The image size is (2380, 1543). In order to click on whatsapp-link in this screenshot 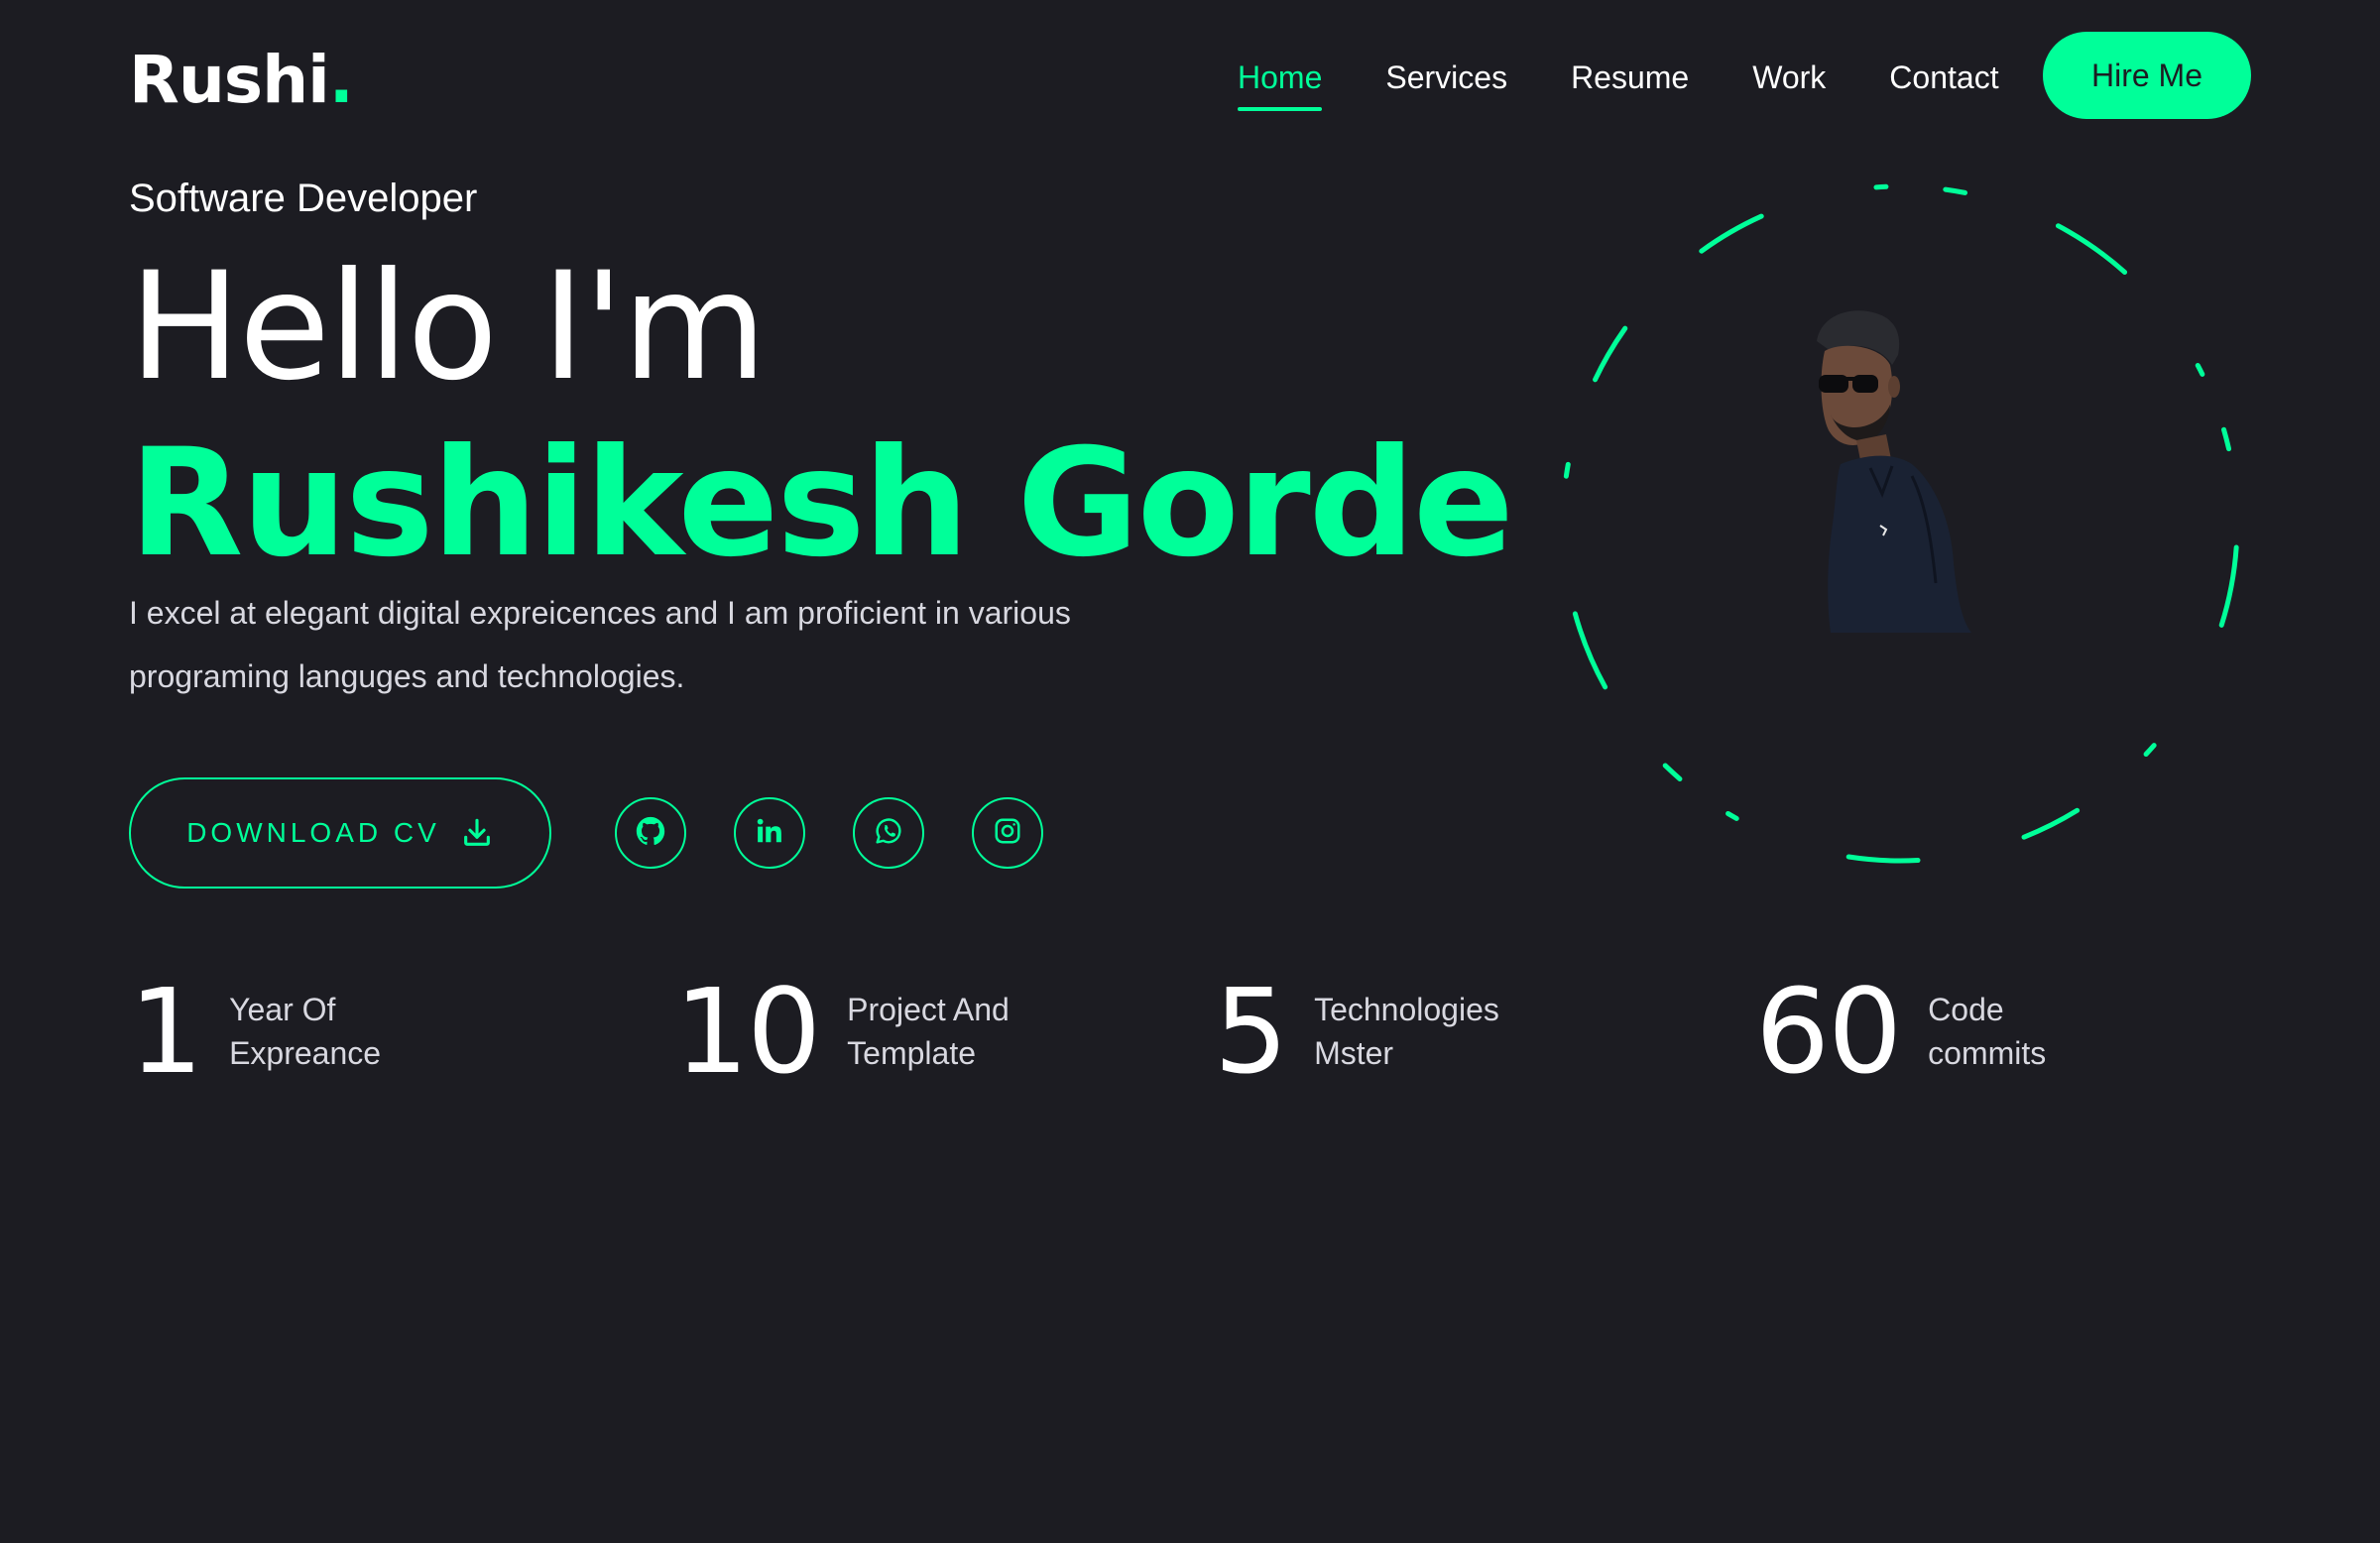, I will do `click(888, 833)`.